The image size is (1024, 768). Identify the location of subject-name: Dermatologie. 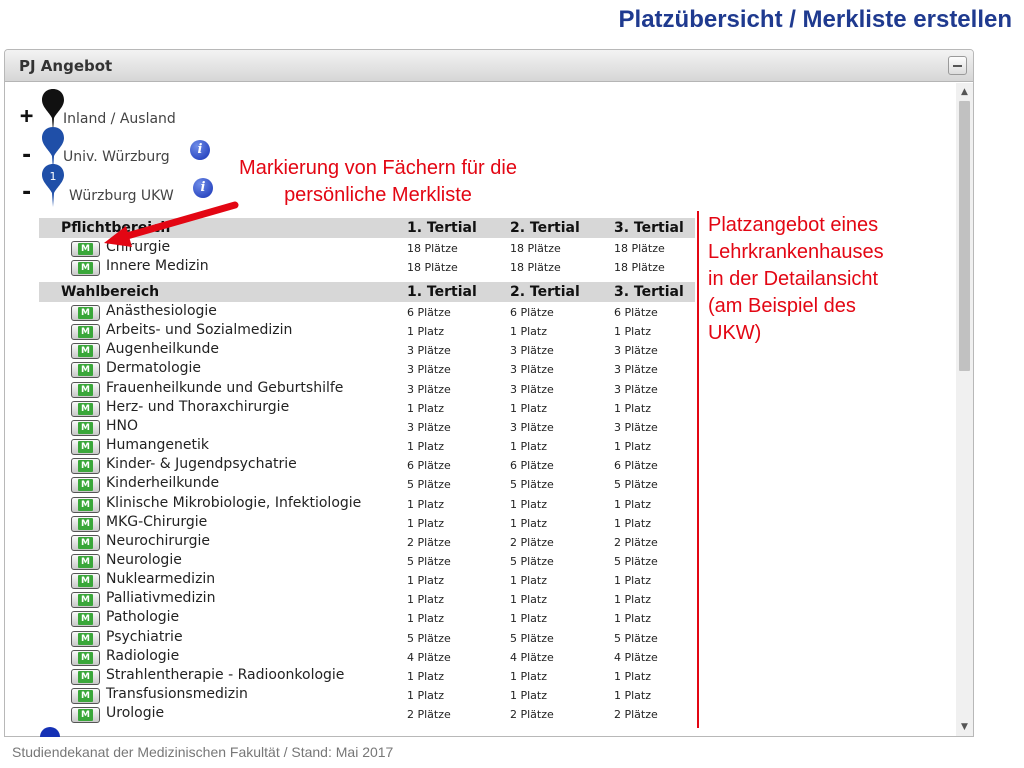
(154, 368).